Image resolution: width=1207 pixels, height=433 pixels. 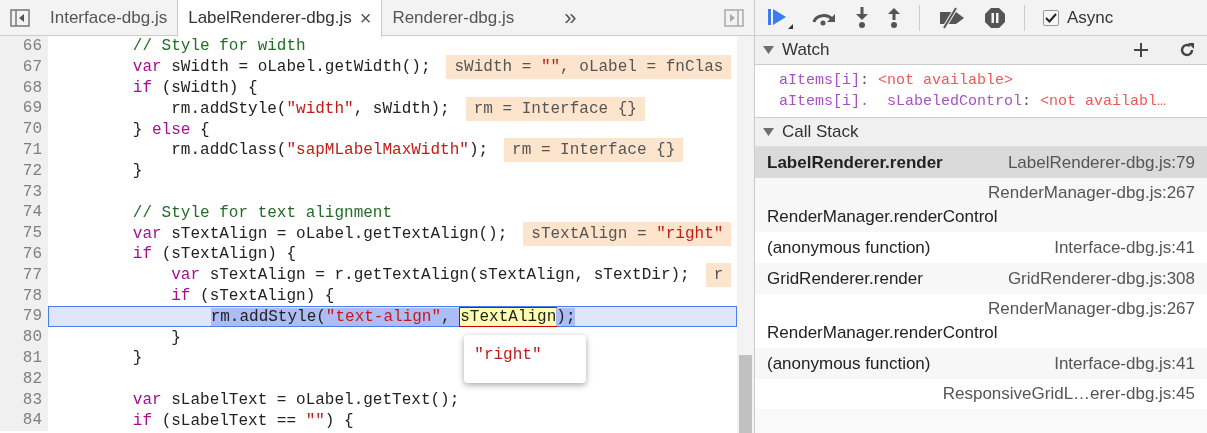 What do you see at coordinates (862, 17) in the screenshot?
I see `step-into-icon` at bounding box center [862, 17].